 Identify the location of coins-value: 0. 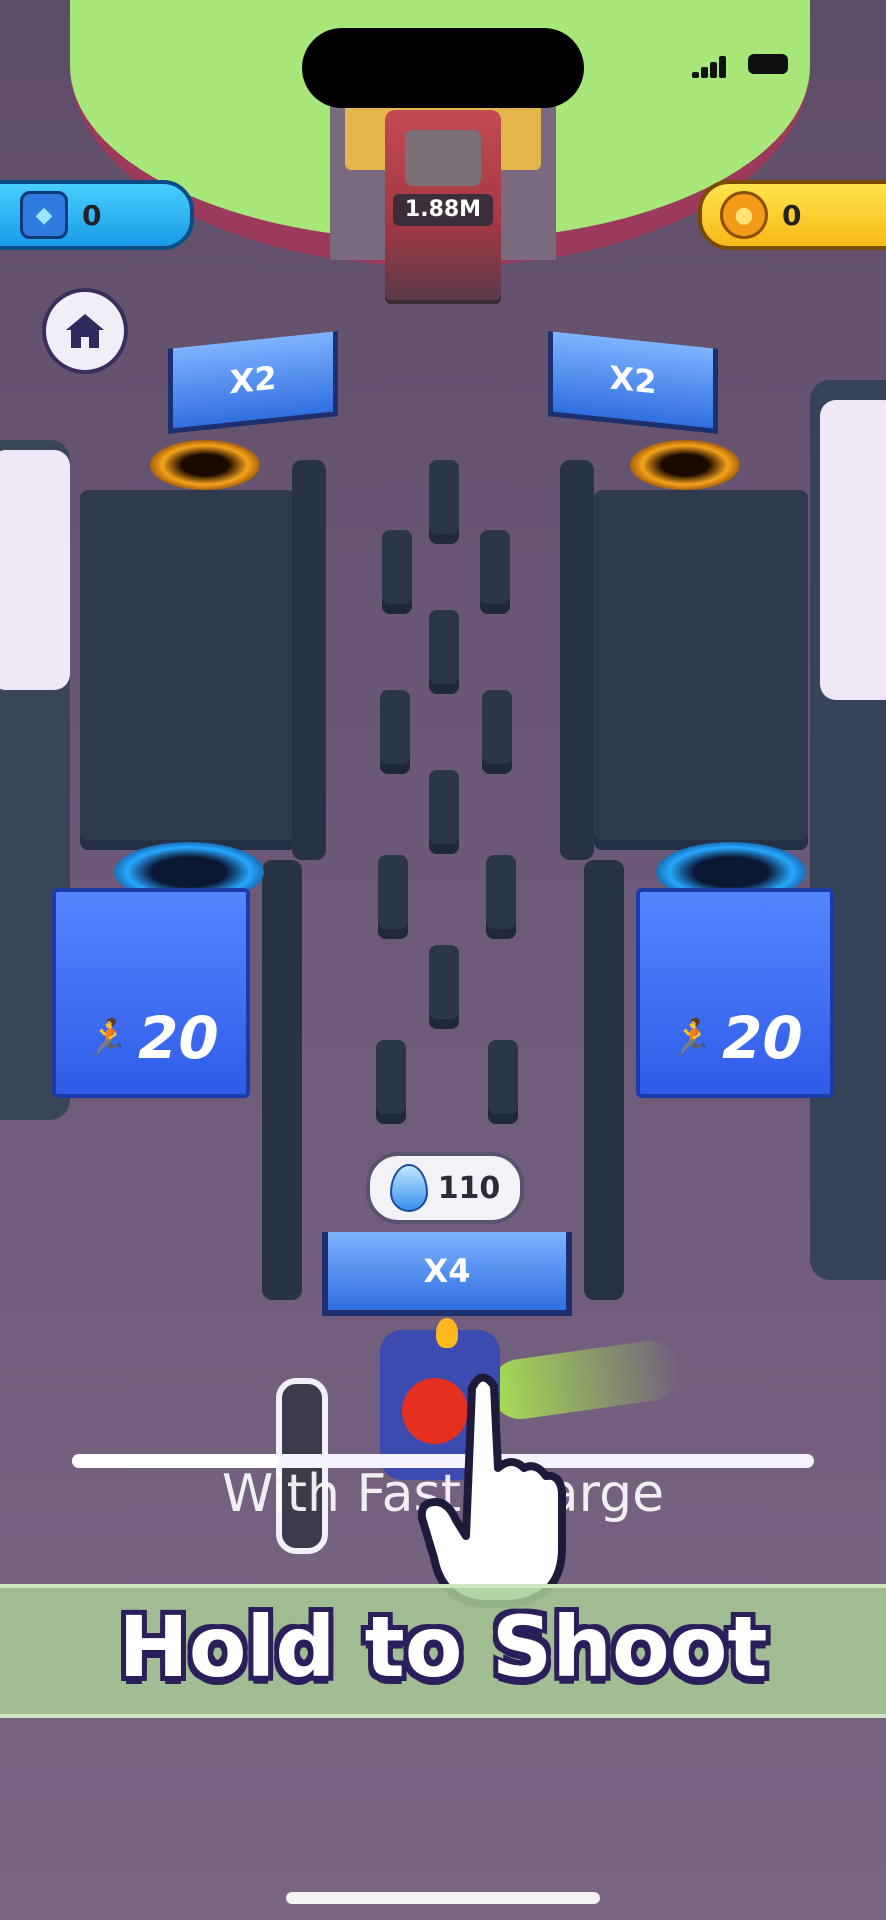
(792, 215).